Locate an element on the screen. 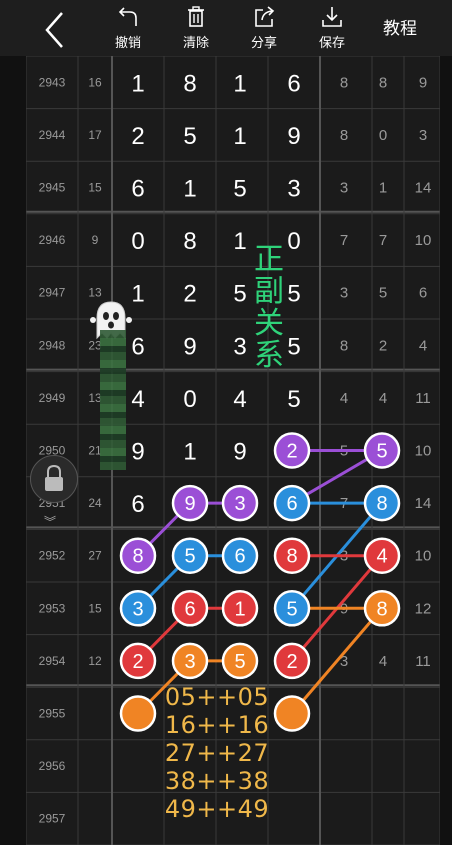 The height and width of the screenshot is (845, 452). formula-line: 38++38 is located at coordinates (217, 781).